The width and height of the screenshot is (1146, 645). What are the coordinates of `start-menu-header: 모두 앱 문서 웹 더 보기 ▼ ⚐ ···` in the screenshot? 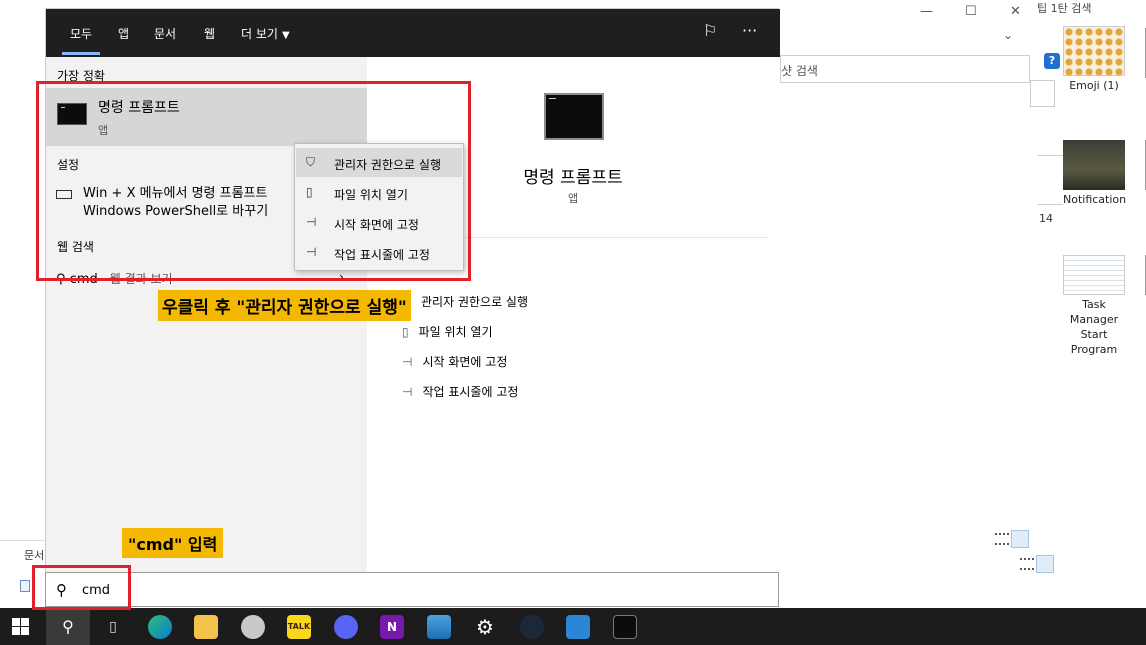 It's located at (413, 33).